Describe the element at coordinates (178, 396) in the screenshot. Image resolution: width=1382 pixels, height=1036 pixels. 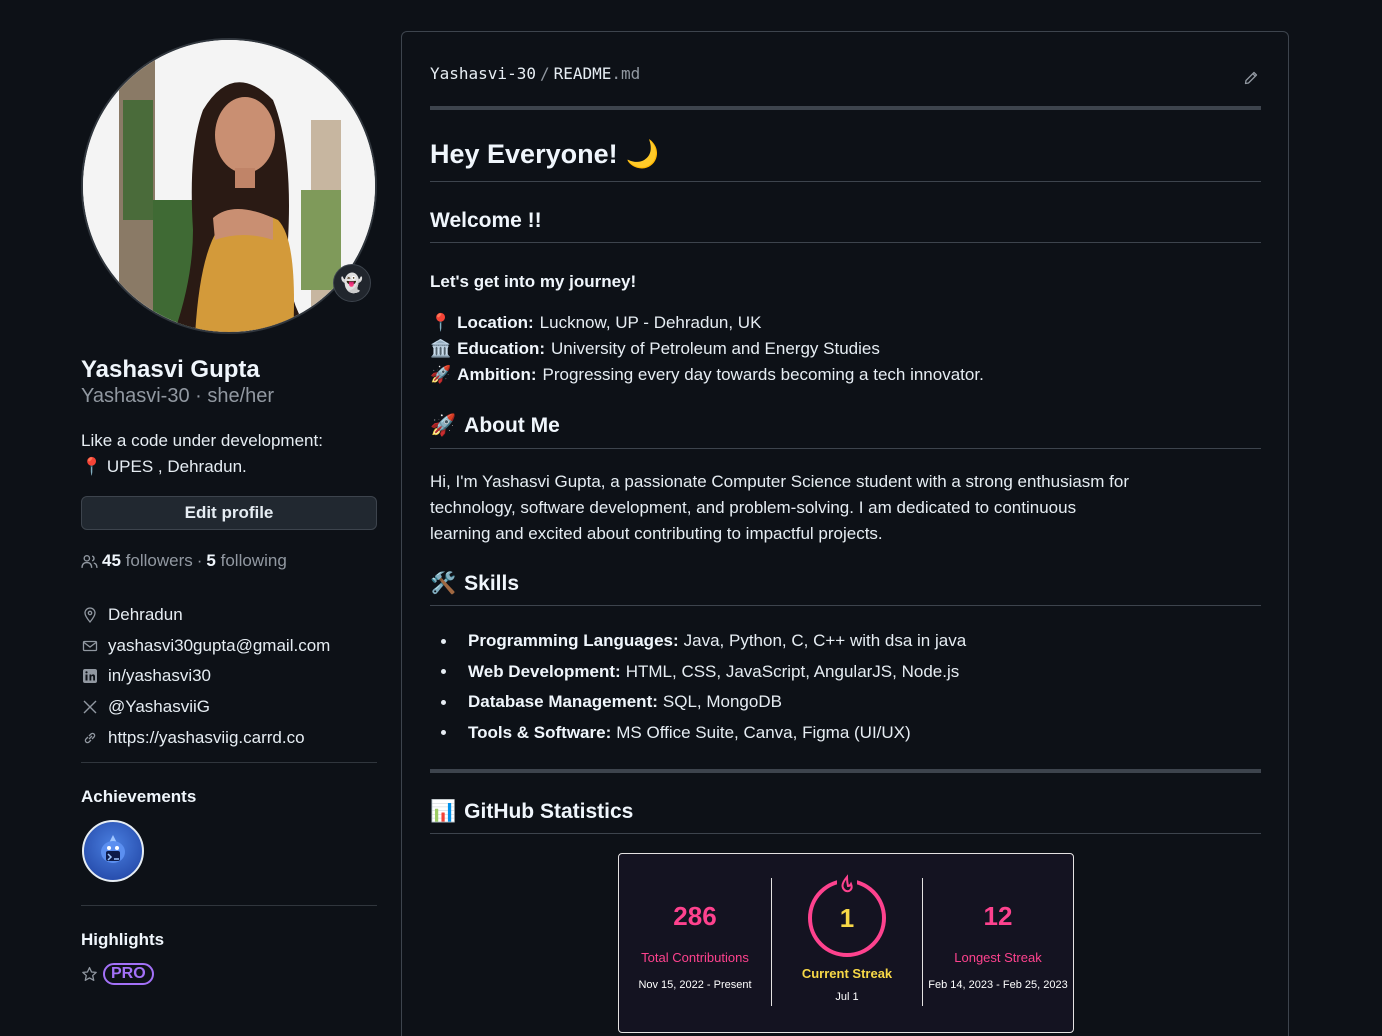
I see `profile-handle: Yashasvi-30 · she/her` at that location.